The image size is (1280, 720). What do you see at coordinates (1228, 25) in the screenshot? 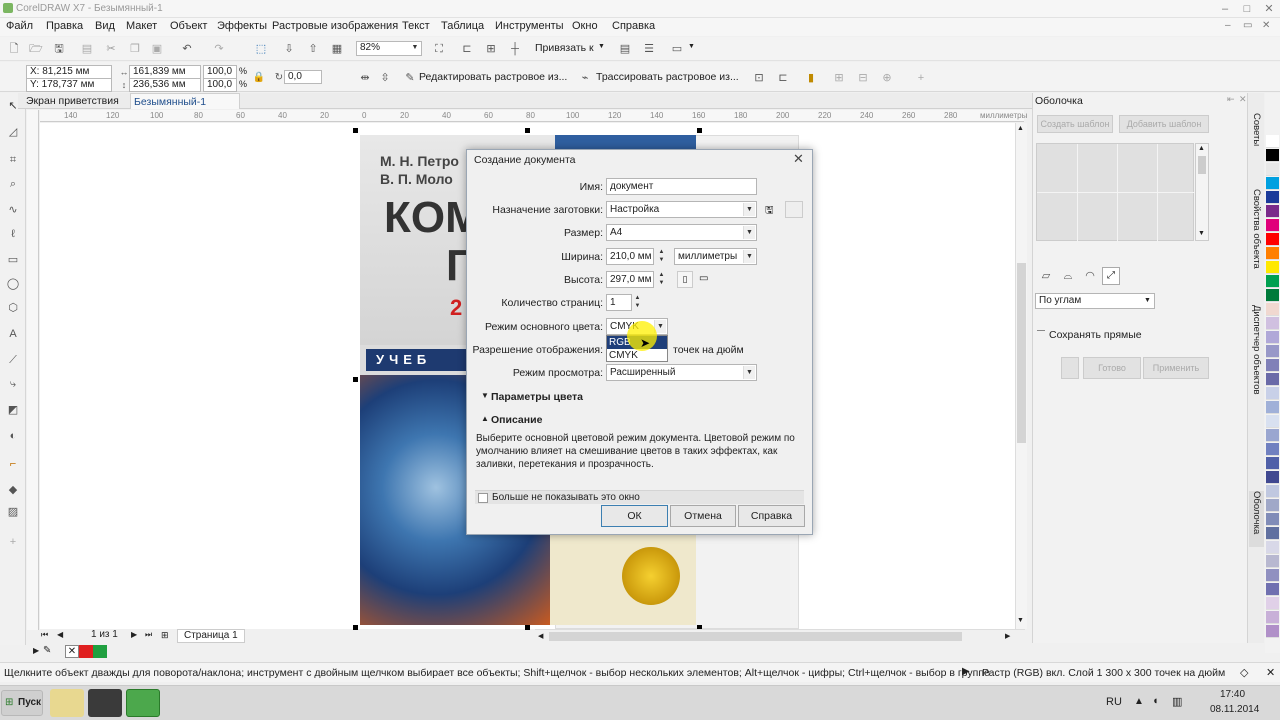
I see `menu-minimize-icon: –` at bounding box center [1228, 25].